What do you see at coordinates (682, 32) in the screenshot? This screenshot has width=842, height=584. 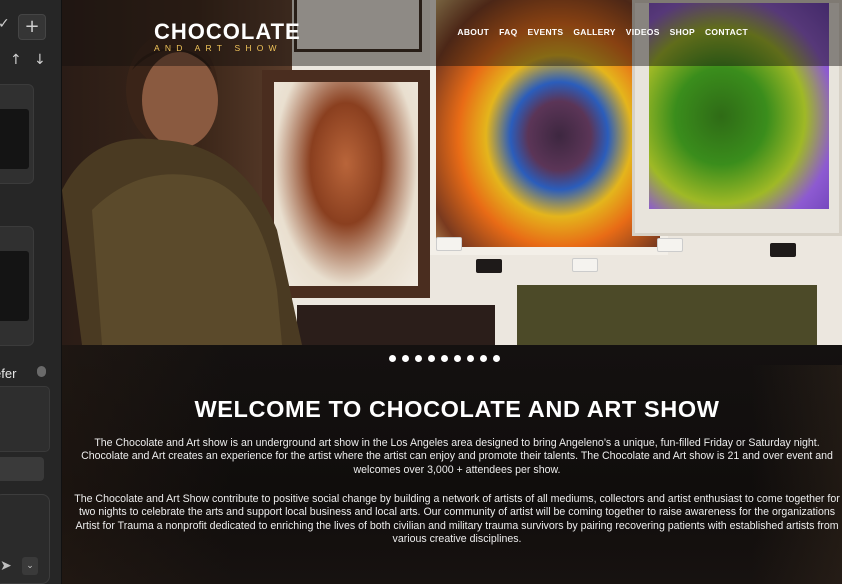 I see `nav-shop: SHOP` at bounding box center [682, 32].